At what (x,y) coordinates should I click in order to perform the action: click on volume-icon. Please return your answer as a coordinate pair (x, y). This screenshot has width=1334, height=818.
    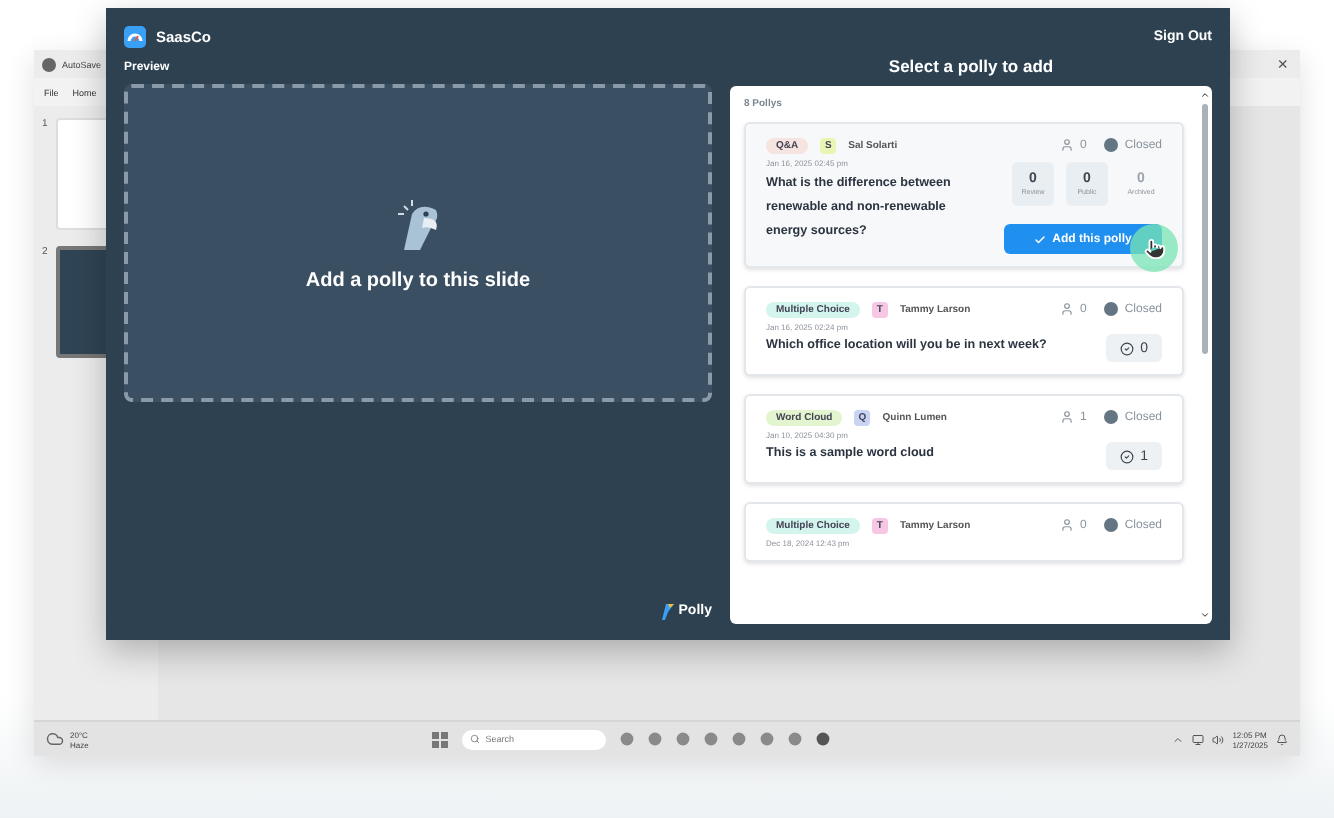
    Looking at the image, I should click on (1218, 739).